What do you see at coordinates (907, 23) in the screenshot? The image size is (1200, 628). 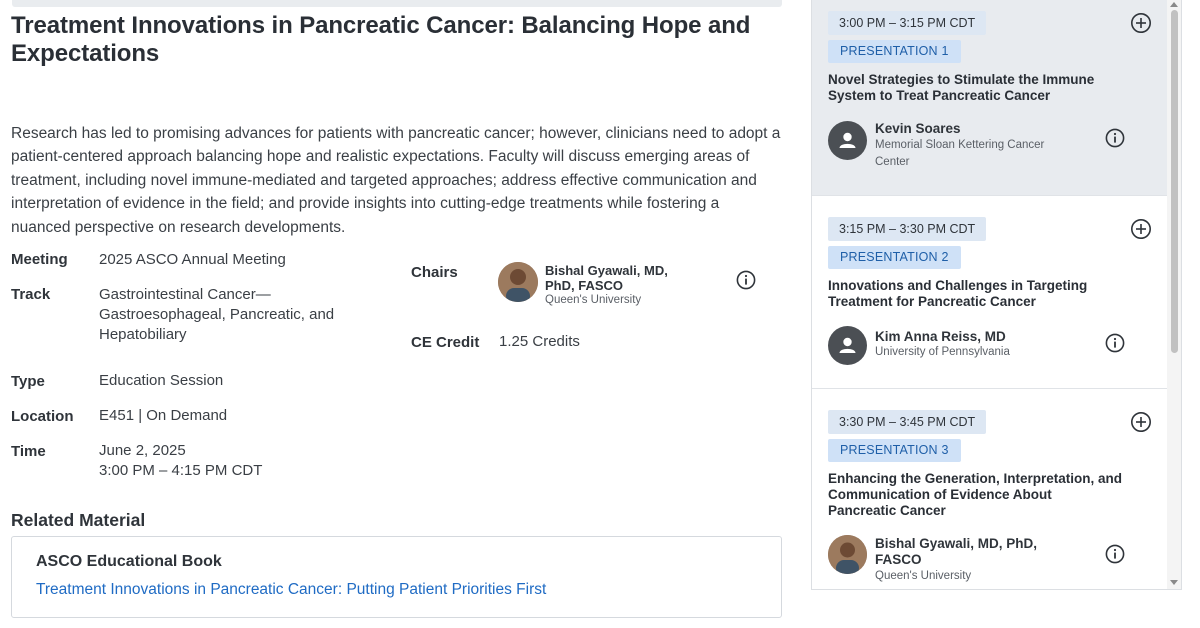 I see `presentation-time-chip: 3:00 PM – 3:15 PM CDT` at bounding box center [907, 23].